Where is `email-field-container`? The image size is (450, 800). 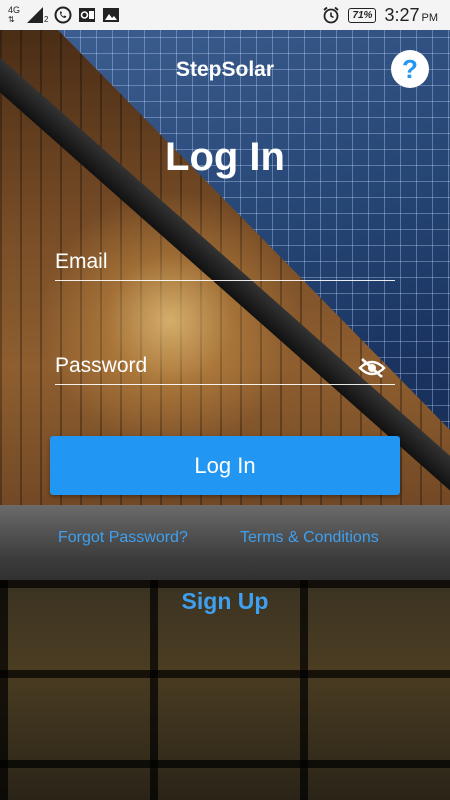 email-field-container is located at coordinates (225, 265).